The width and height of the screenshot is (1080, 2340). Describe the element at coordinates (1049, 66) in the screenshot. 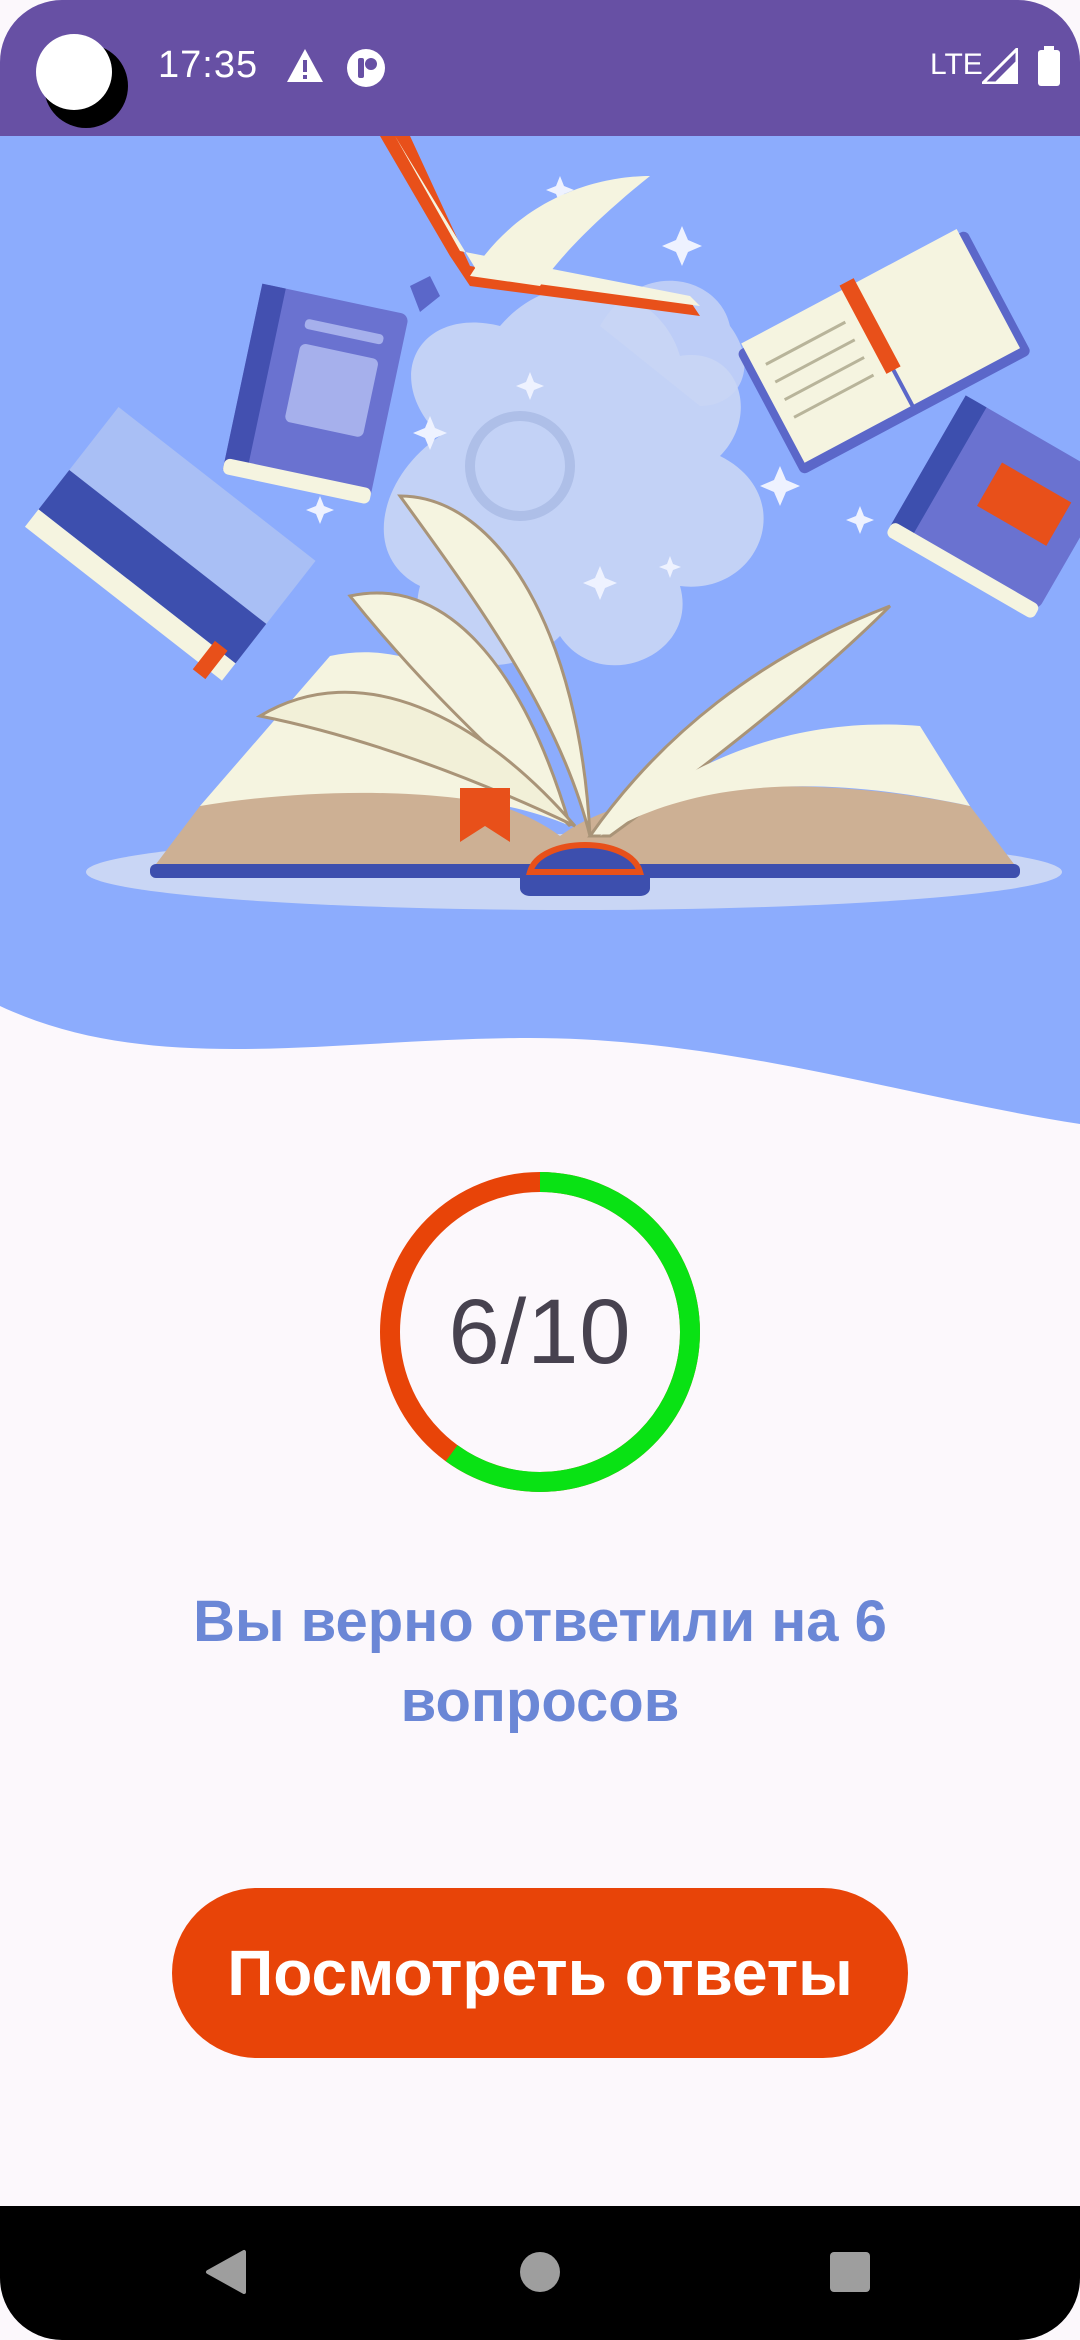

I see `battery-icon` at that location.